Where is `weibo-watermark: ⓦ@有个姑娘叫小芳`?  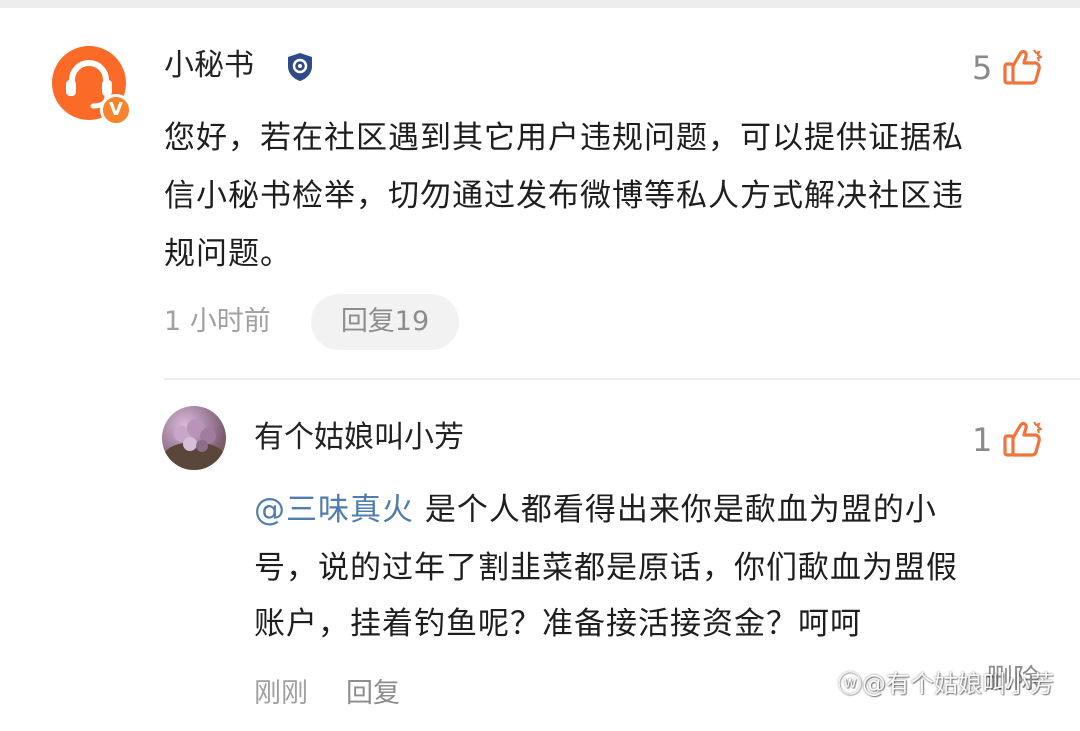
weibo-watermark: ⓦ@有个姑娘叫小芳 is located at coordinates (946, 684).